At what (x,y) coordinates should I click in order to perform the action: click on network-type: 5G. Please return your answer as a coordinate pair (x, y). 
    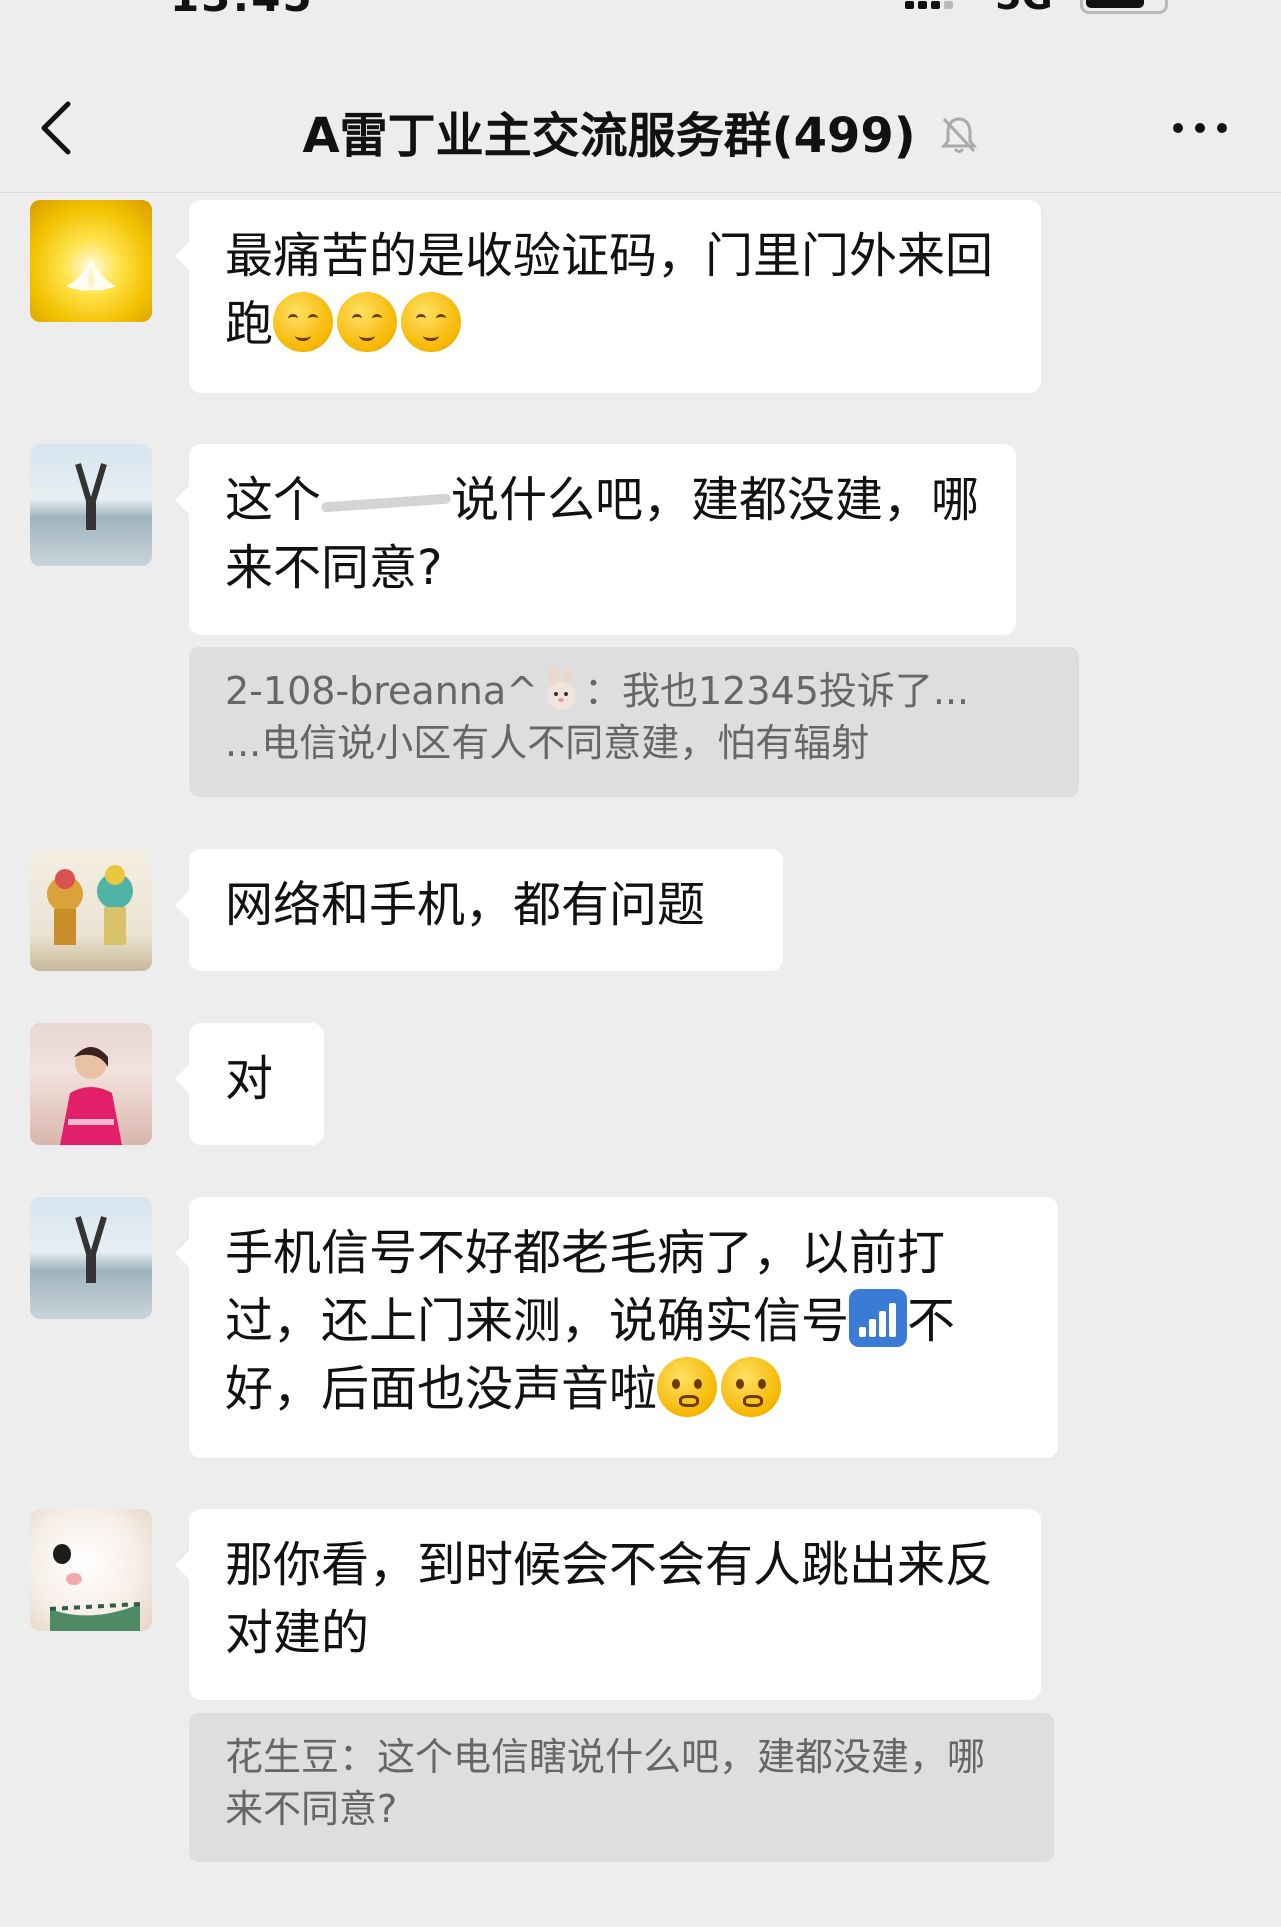
    Looking at the image, I should click on (1024, 9).